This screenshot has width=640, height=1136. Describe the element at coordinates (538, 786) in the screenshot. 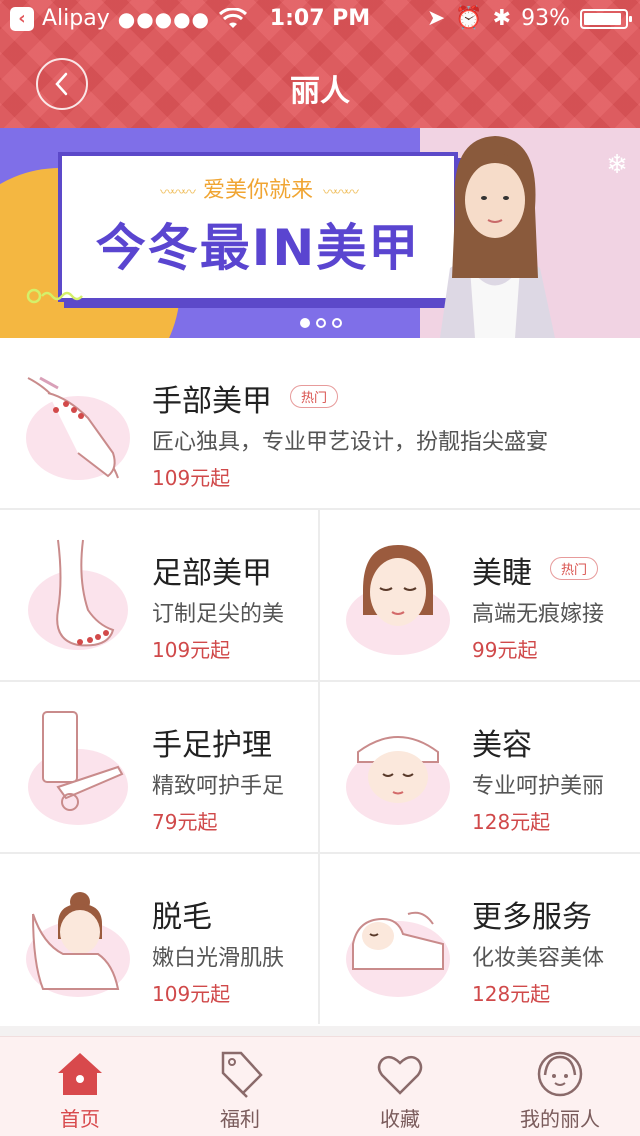

I see `service-desc: 专业呵护美丽` at that location.